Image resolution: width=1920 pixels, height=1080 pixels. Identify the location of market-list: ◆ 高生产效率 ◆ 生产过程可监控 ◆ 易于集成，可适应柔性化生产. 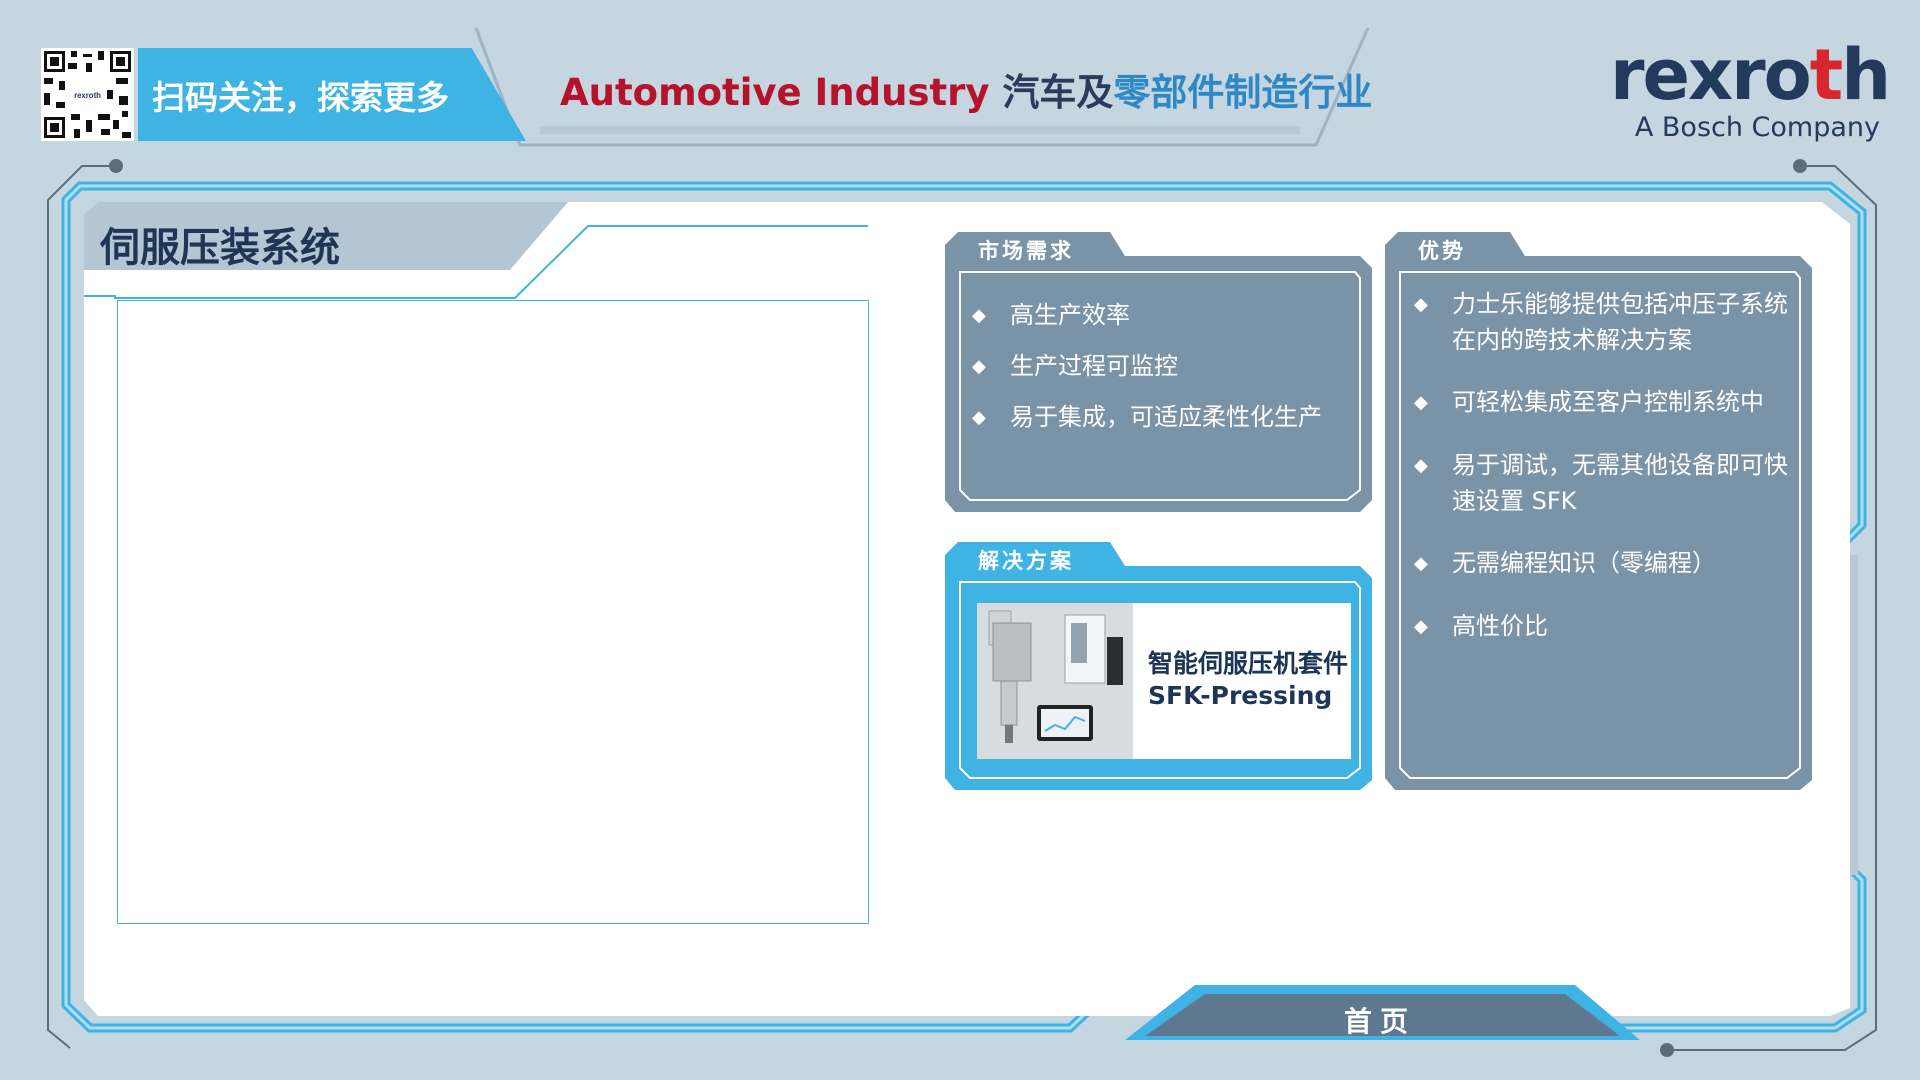
(1162, 366).